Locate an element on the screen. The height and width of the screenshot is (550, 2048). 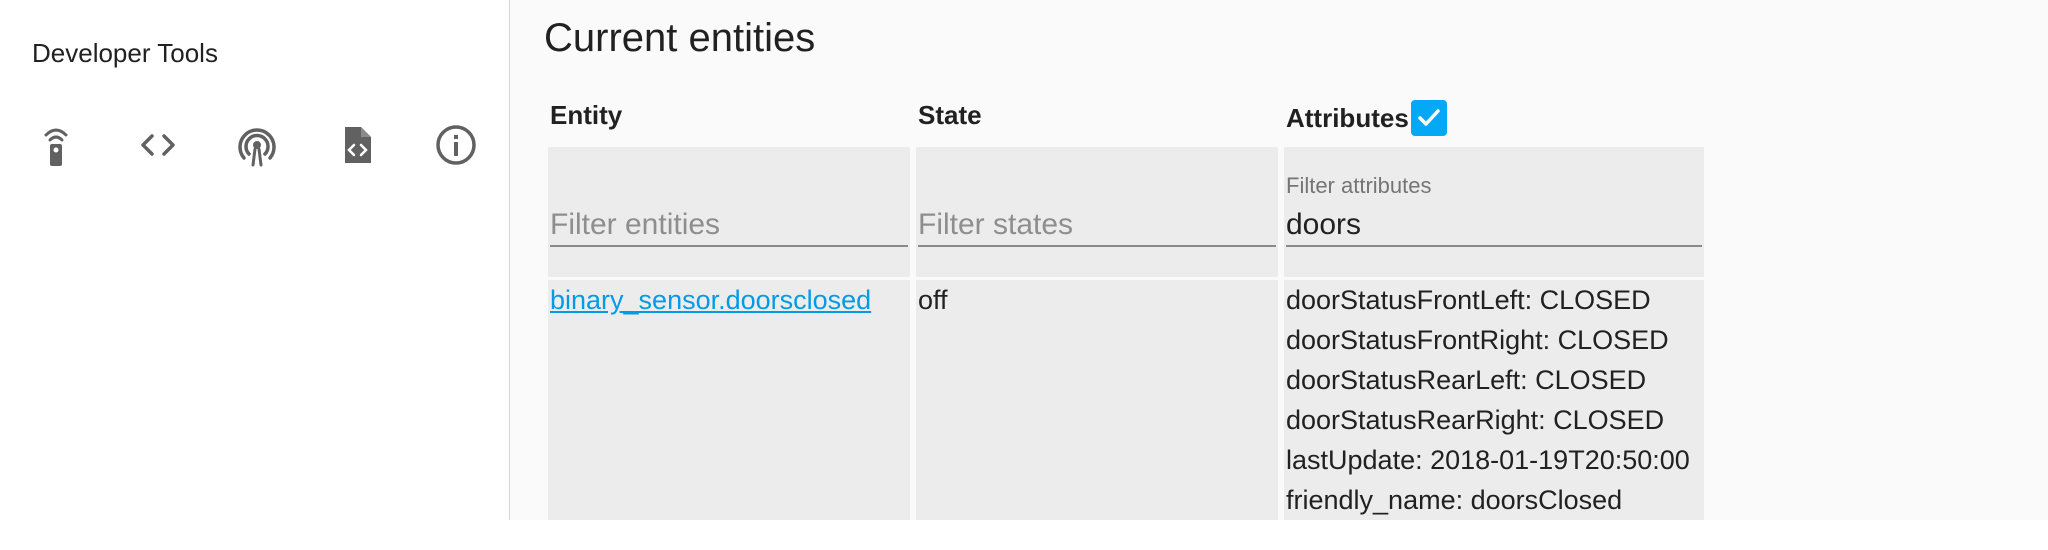
attribute-line: doorStatusFrontLeft: CLOSED is located at coordinates (1468, 300).